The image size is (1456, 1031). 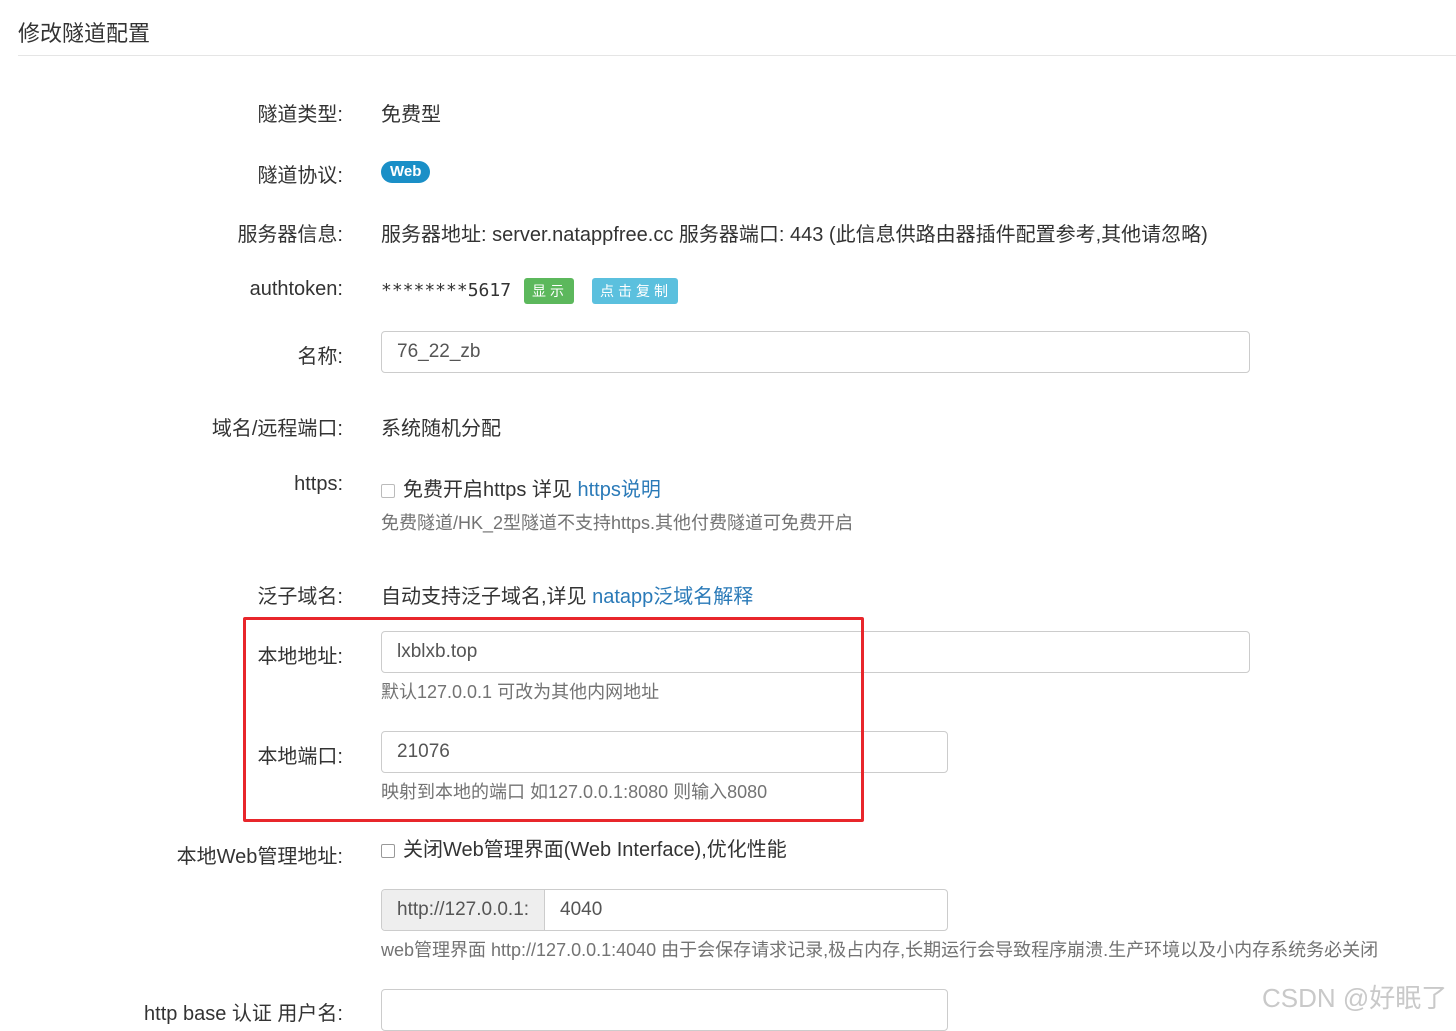 What do you see at coordinates (664, 910) in the screenshot?
I see `web-admin-address-group: http://127.0.0.1: 4040` at bounding box center [664, 910].